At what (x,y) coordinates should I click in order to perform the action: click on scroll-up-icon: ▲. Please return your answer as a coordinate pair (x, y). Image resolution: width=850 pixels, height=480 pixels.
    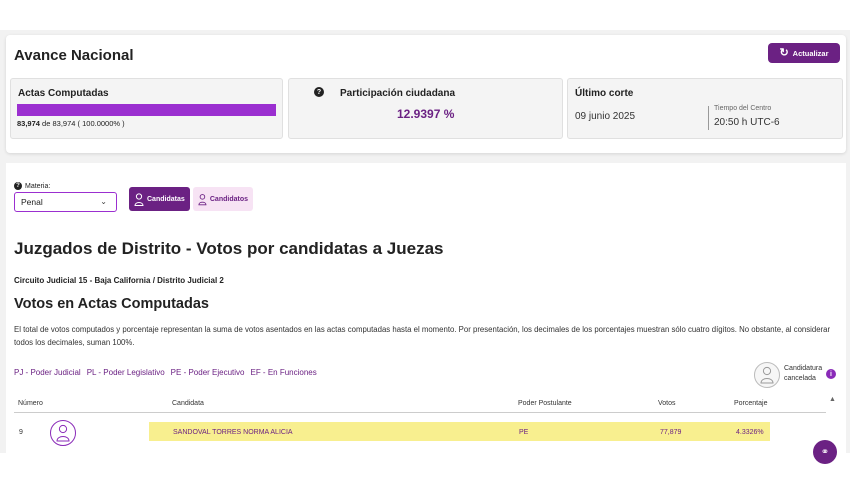
    Looking at the image, I should click on (832, 399).